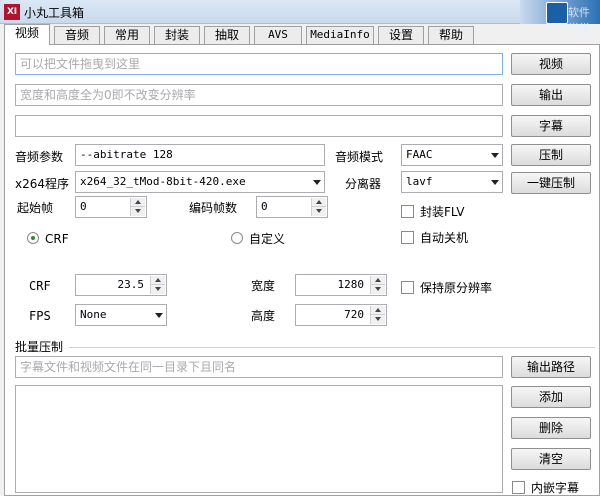 Image resolution: width=600 pixels, height=496 pixels. What do you see at coordinates (551, 64) in the screenshot?
I see `video-button: 视频` at bounding box center [551, 64].